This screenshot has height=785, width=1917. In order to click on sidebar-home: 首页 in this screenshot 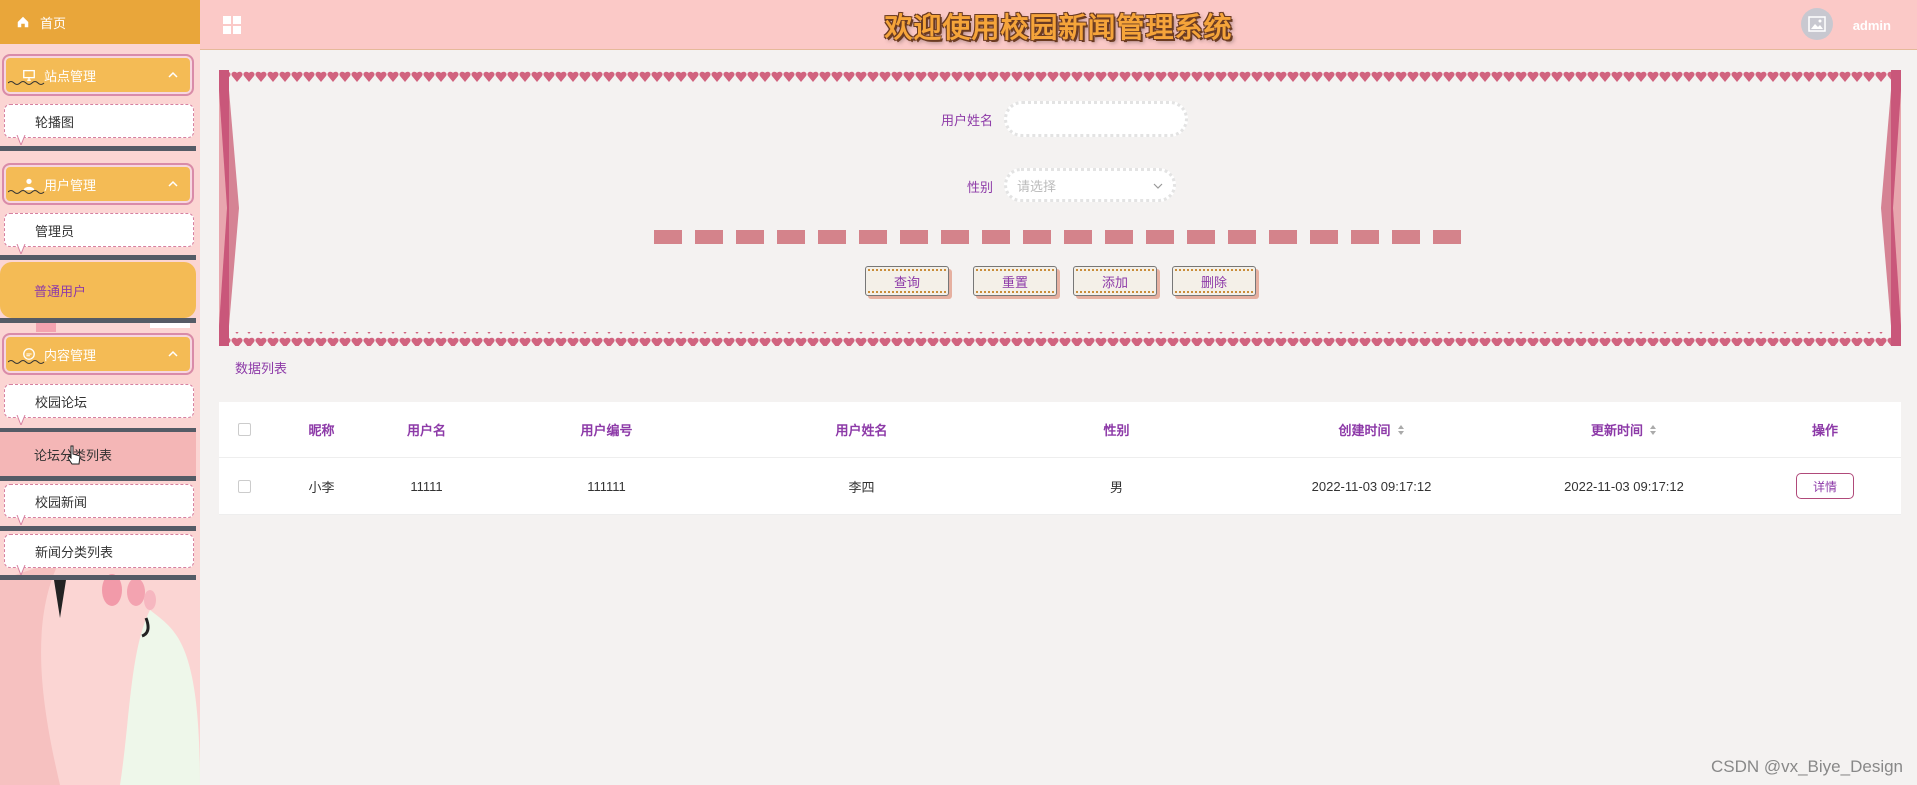, I will do `click(100, 22)`.